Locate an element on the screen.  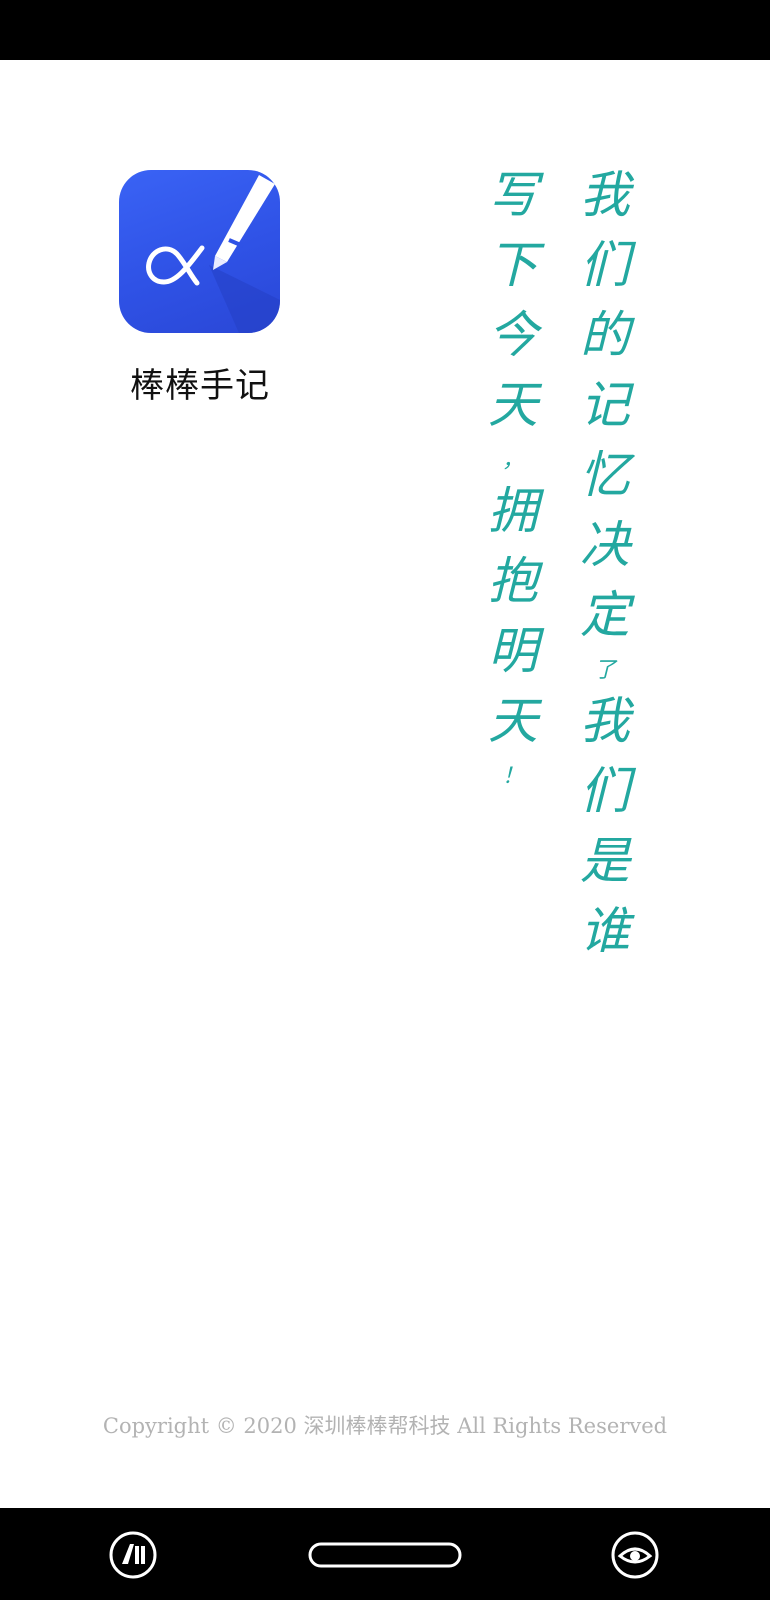
home-pill-icon is located at coordinates (385, 1555).